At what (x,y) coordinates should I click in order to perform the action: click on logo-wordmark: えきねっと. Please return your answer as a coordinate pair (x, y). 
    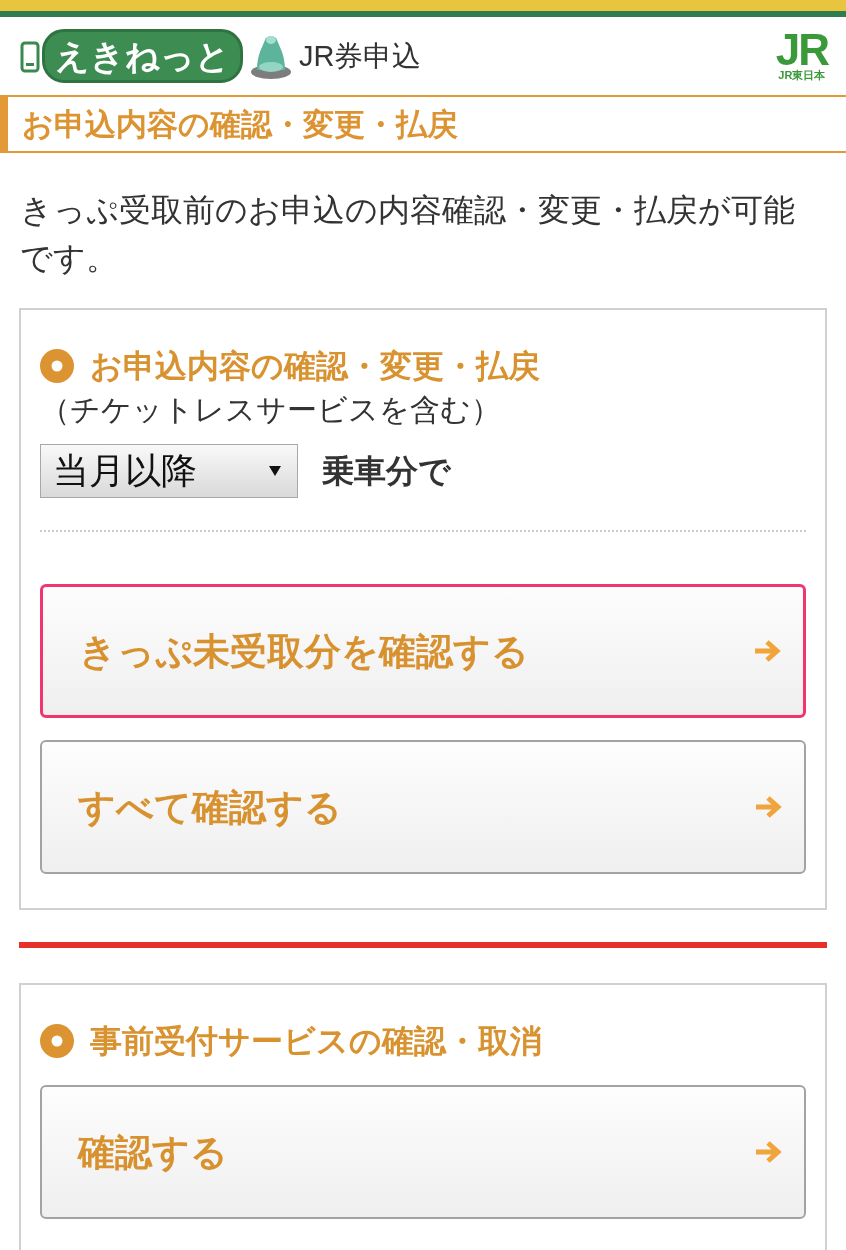
    Looking at the image, I should click on (142, 56).